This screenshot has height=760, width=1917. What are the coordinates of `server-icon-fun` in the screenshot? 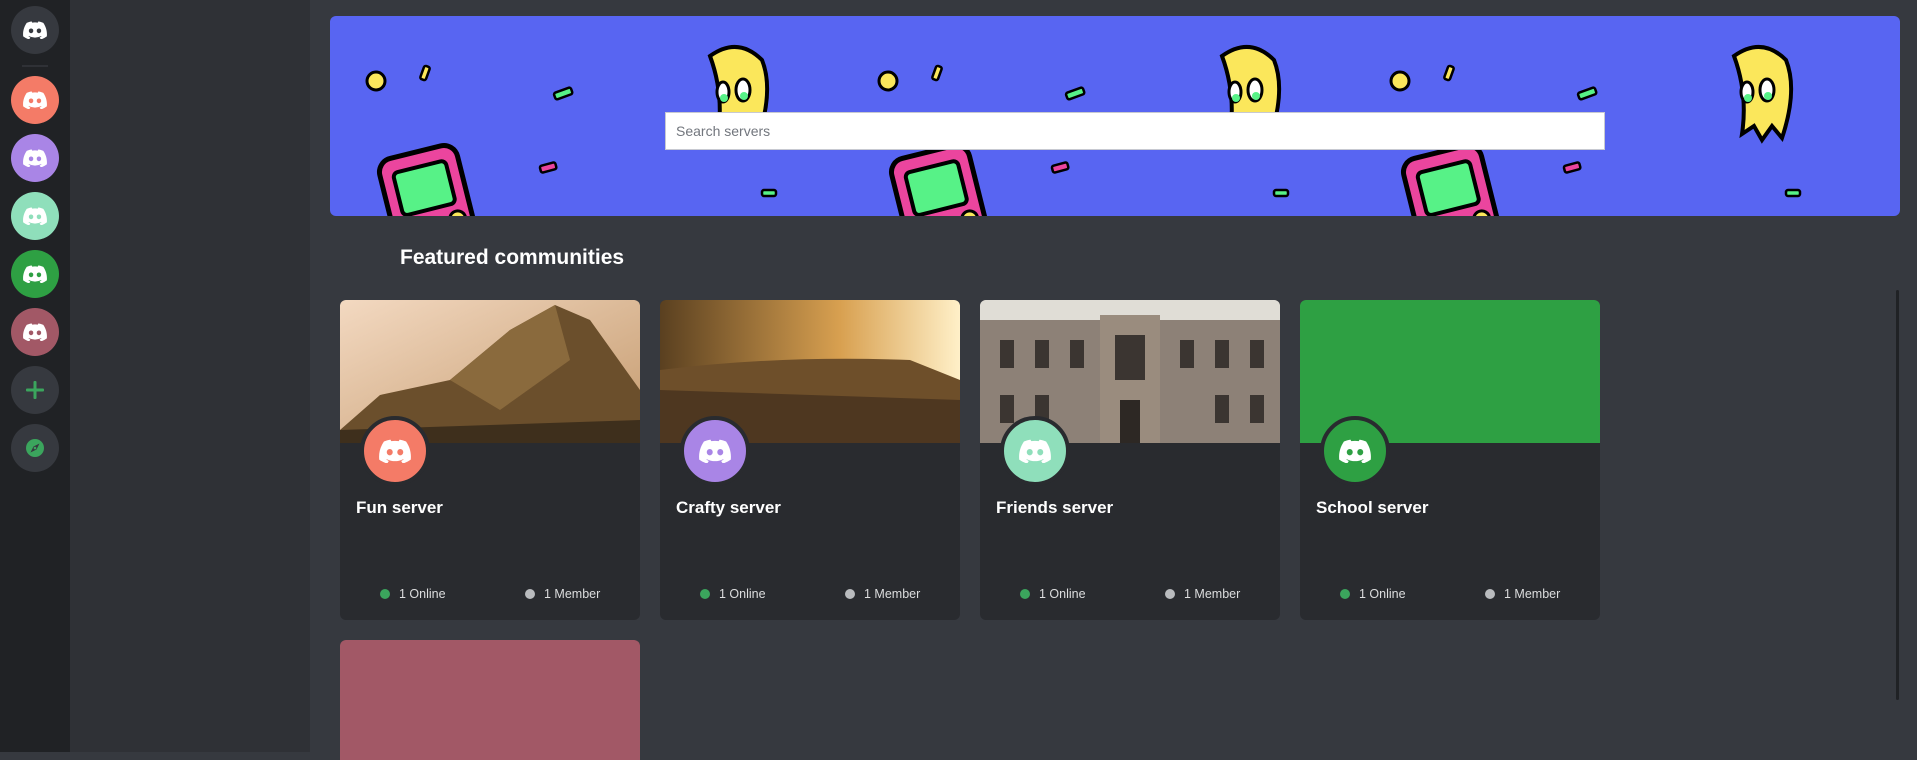 It's located at (35, 100).